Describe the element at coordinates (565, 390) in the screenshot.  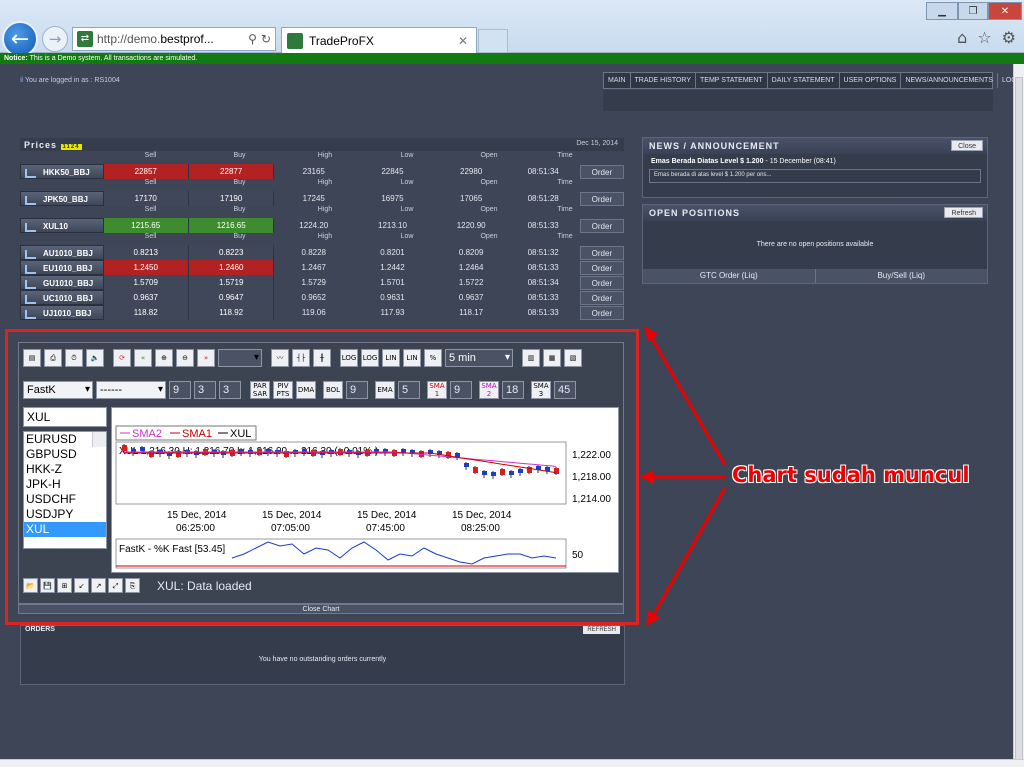
I see `sma3-input: 45` at that location.